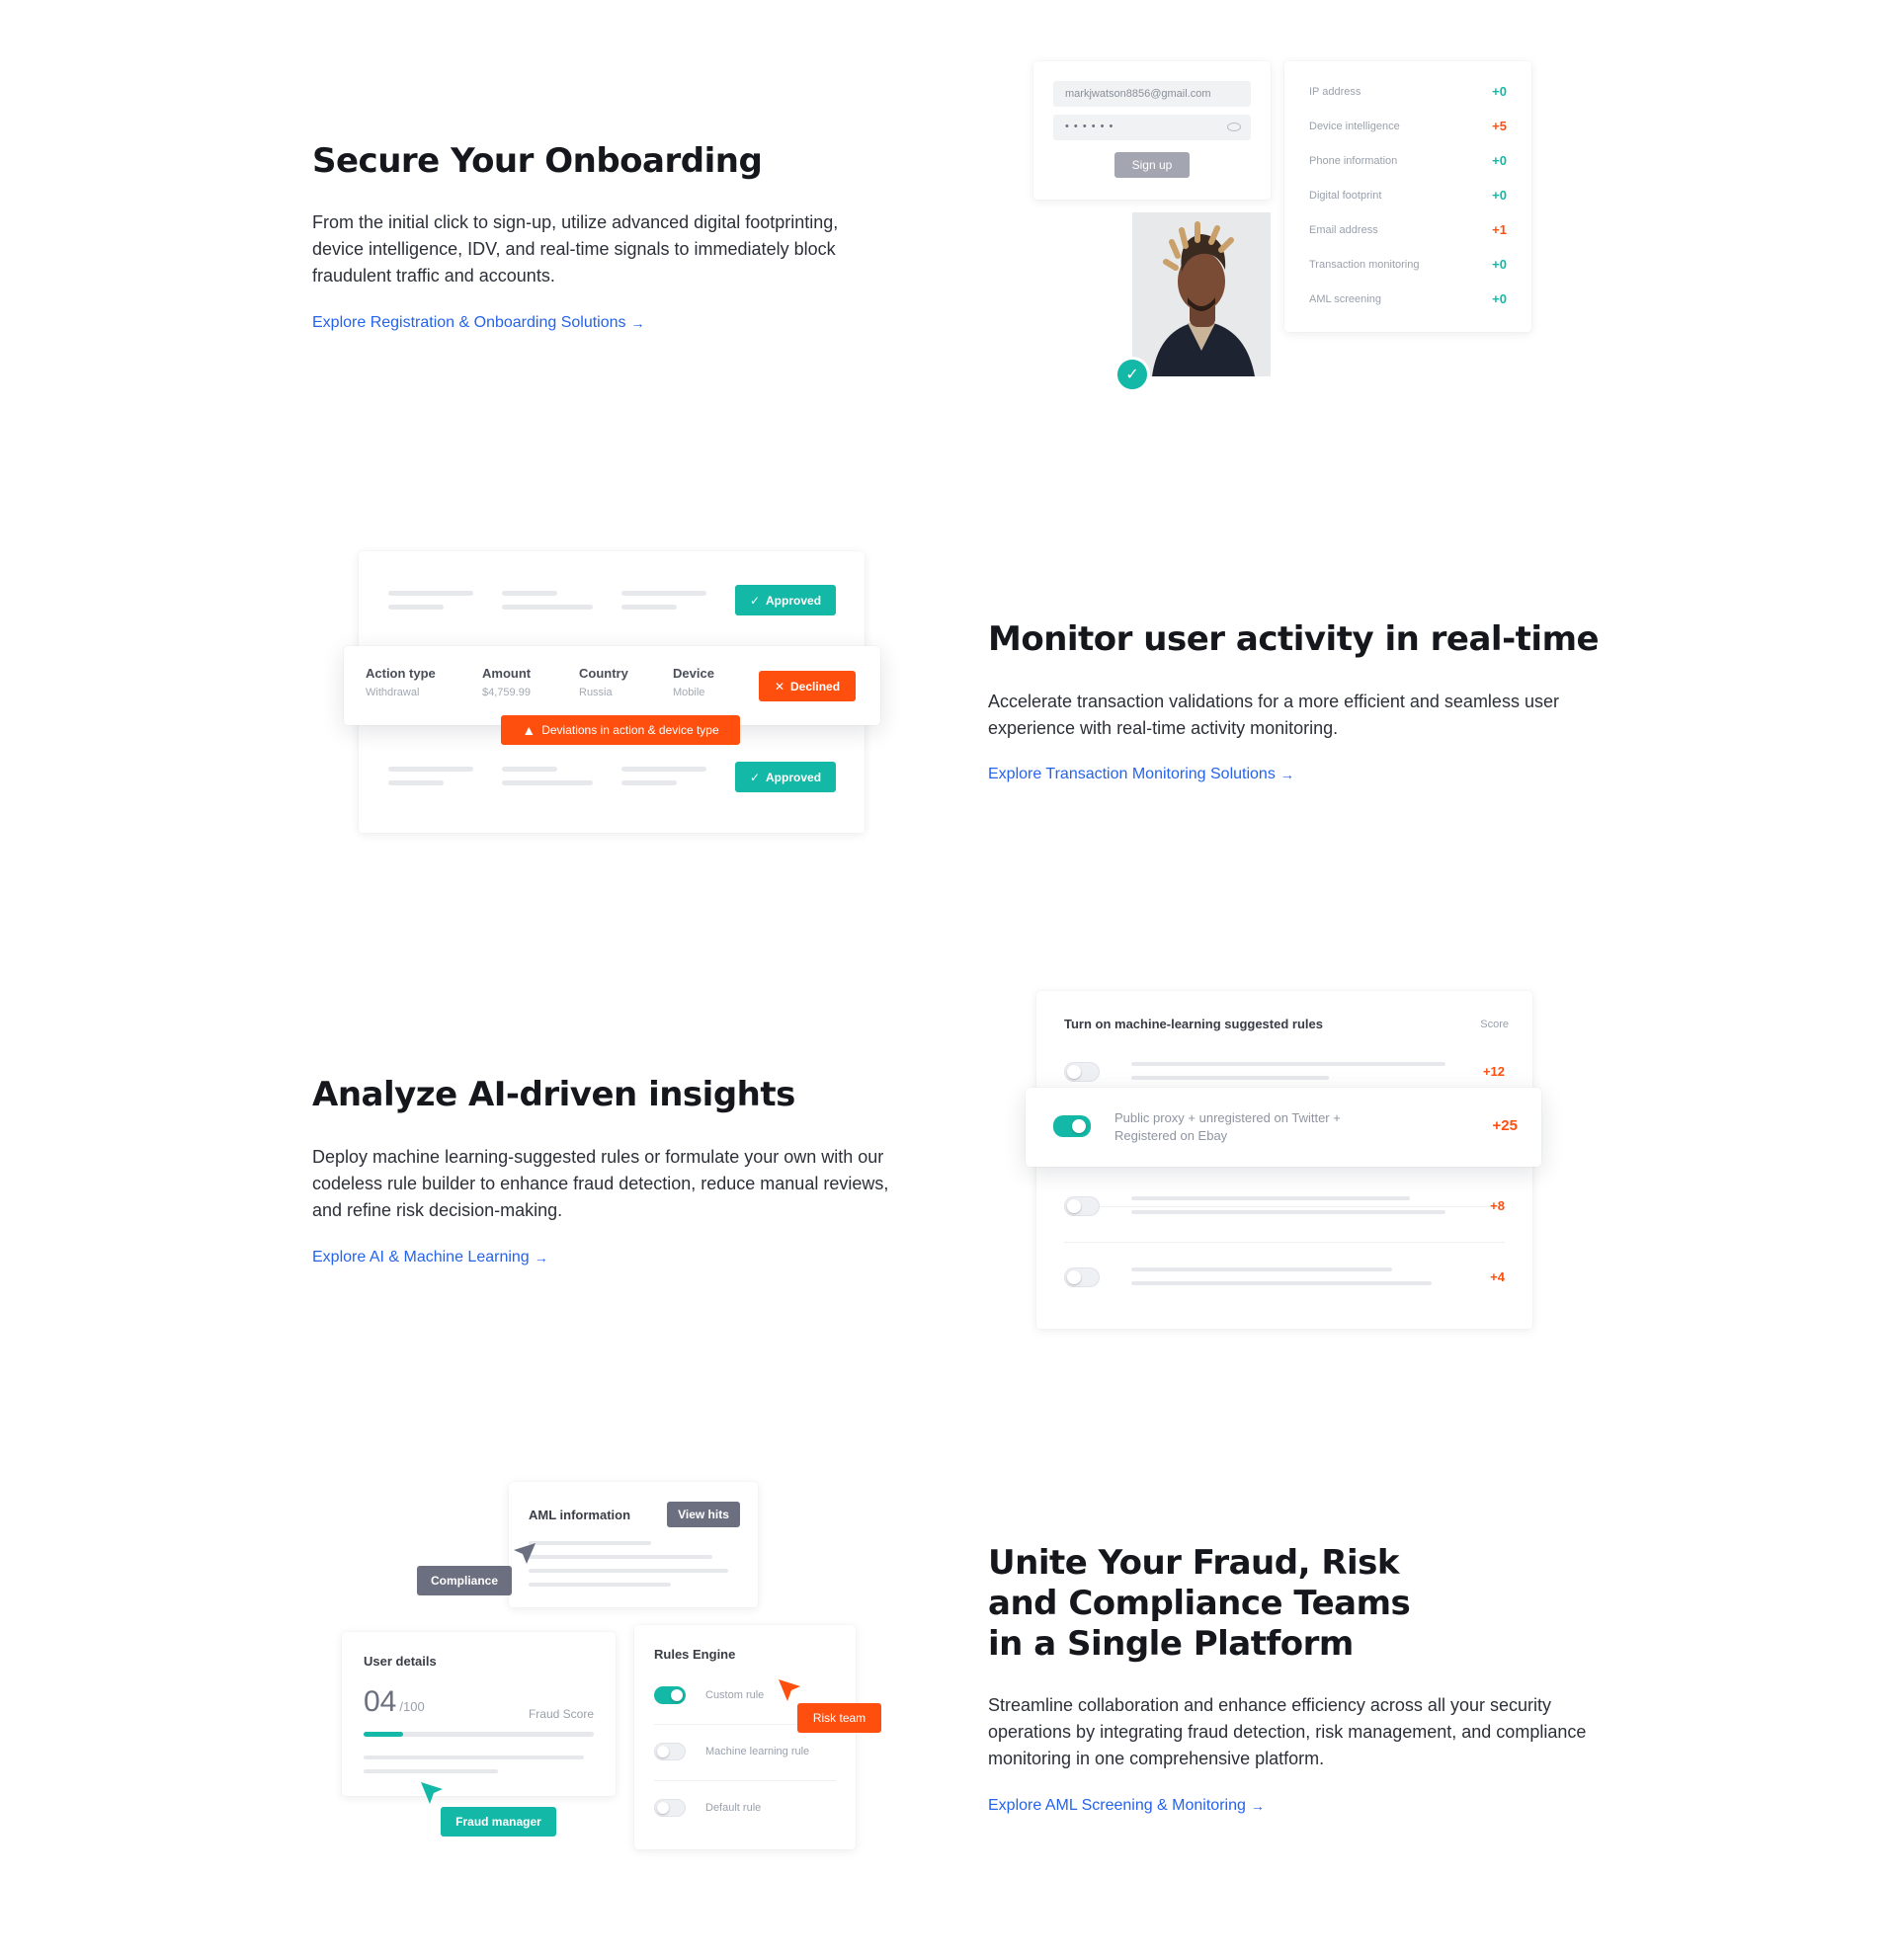 This screenshot has width=1897, height=1960. Describe the element at coordinates (1089, 126) in the screenshot. I see `password-mask: • • • • • •` at that location.